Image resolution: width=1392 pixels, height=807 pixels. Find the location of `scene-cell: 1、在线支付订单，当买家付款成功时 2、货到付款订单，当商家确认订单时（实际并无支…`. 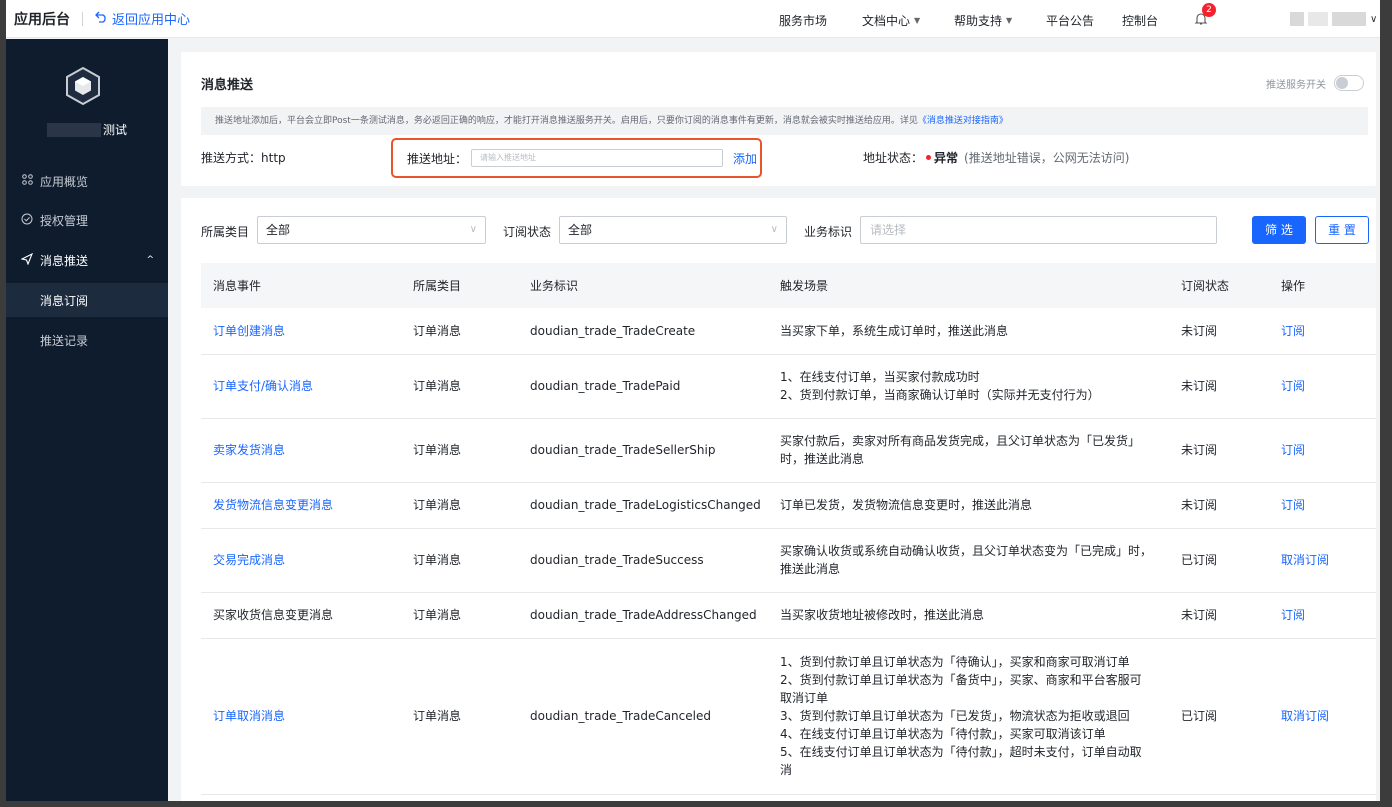

scene-cell: 1、在线支付订单，当买家付款成功时 2、货到付款订单，当商家确认订单时（实际并无支… is located at coordinates (968, 386).